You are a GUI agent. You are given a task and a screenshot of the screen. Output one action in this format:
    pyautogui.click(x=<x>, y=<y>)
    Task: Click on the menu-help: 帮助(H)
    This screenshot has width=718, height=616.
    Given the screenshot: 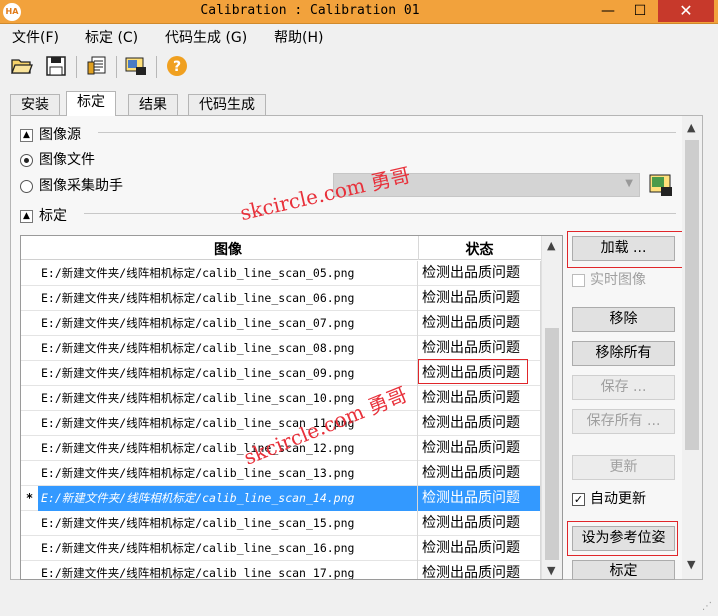 What is the action you would take?
    pyautogui.click(x=298, y=37)
    